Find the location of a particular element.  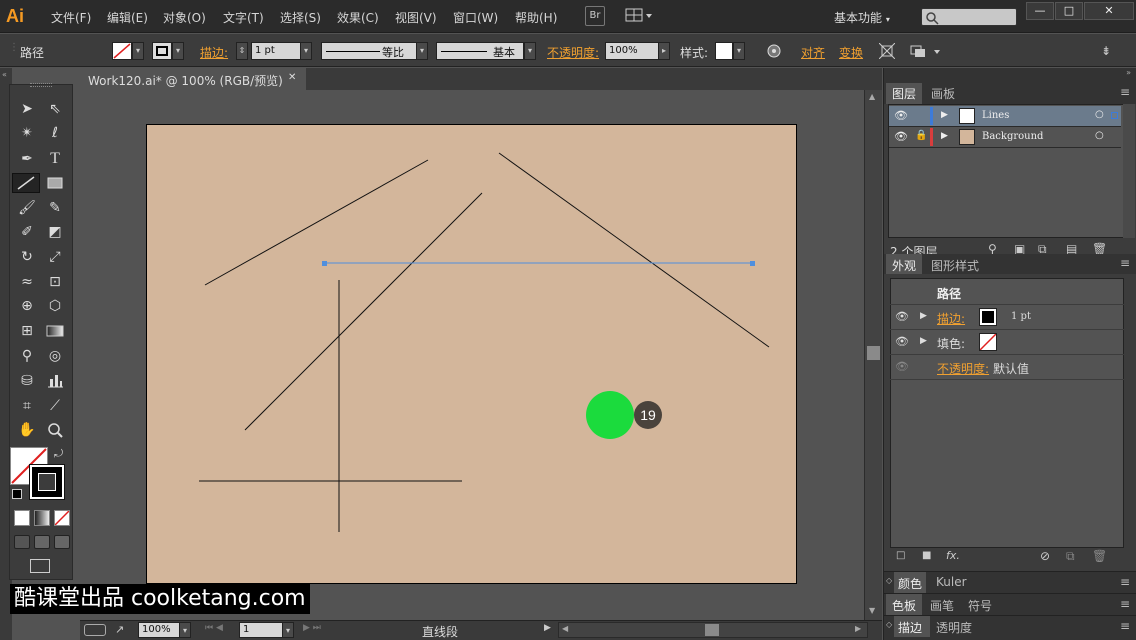

tab-graphic-styles: 图形样式 is located at coordinates (955, 265).